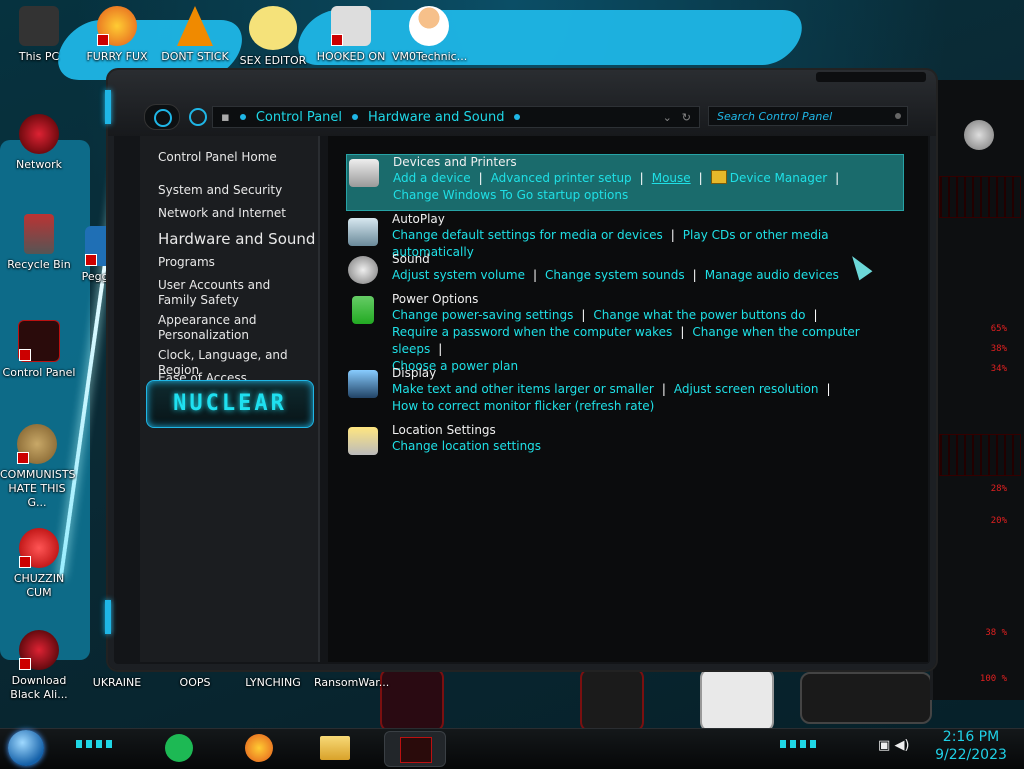  What do you see at coordinates (510, 195) in the screenshot?
I see `link-windows-to-go: Change Windows To Go startup options` at bounding box center [510, 195].